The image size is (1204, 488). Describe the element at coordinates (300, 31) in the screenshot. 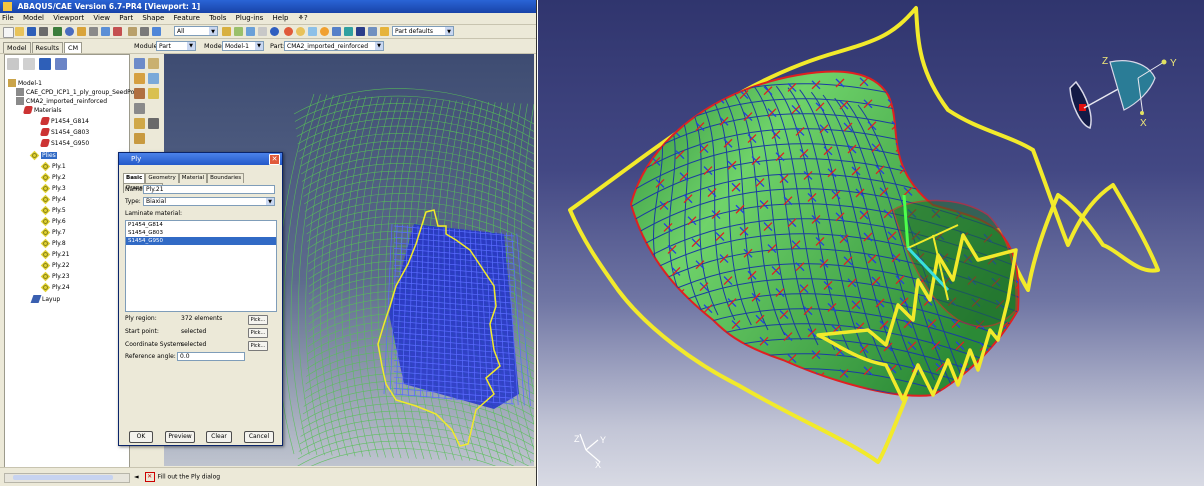

I see `display-group-icon` at that location.